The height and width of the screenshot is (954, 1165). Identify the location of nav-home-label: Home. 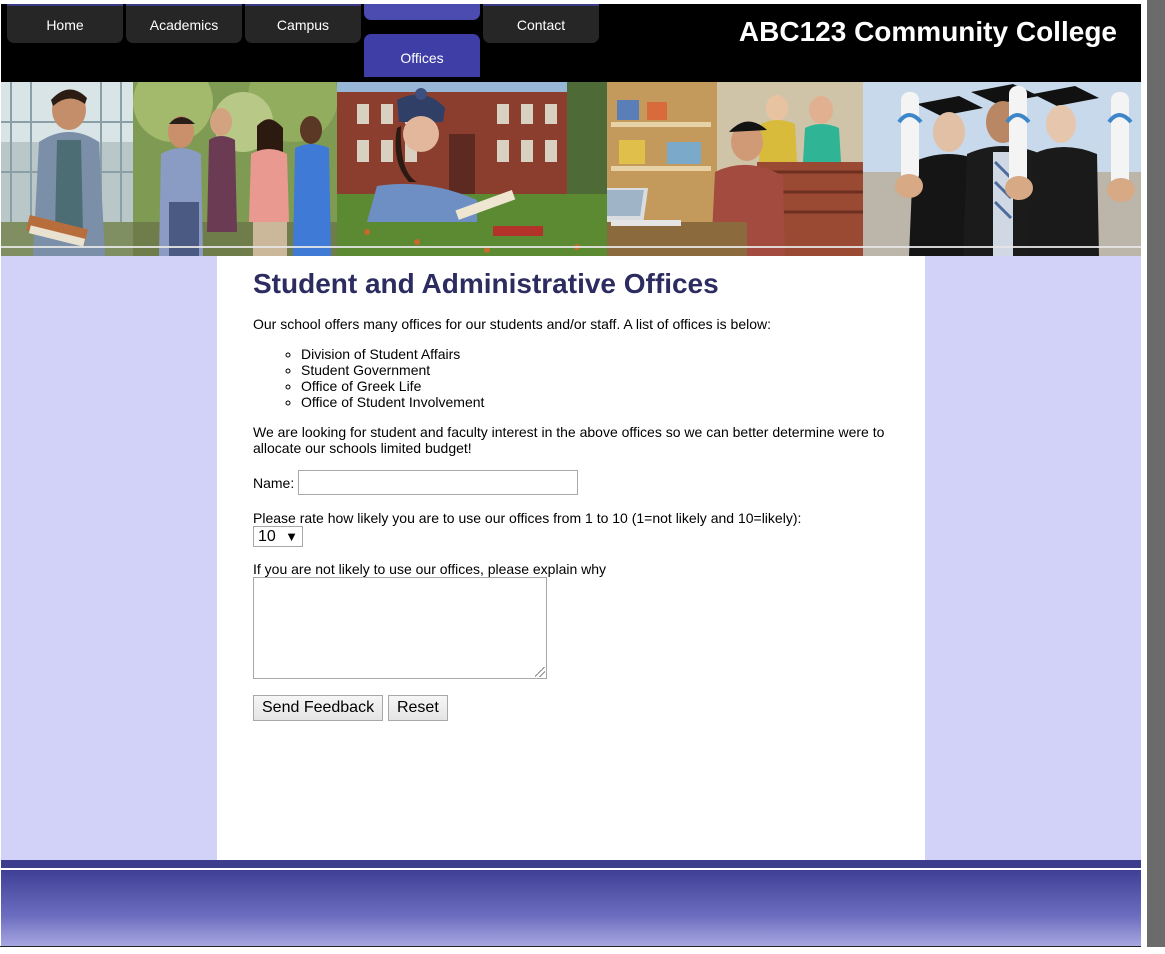
(65, 24).